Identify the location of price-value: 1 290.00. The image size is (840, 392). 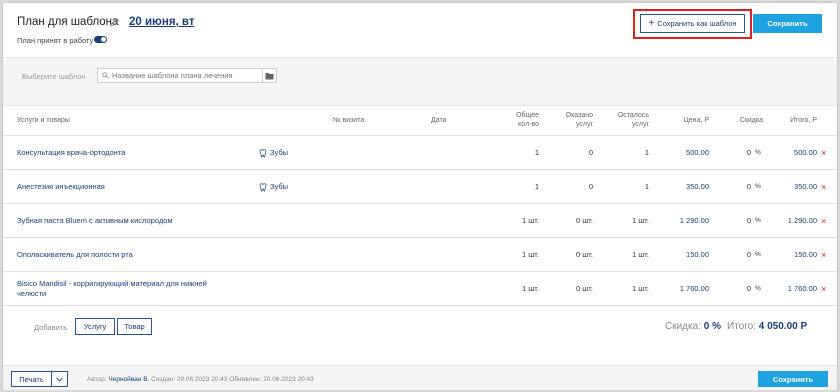
(686, 221).